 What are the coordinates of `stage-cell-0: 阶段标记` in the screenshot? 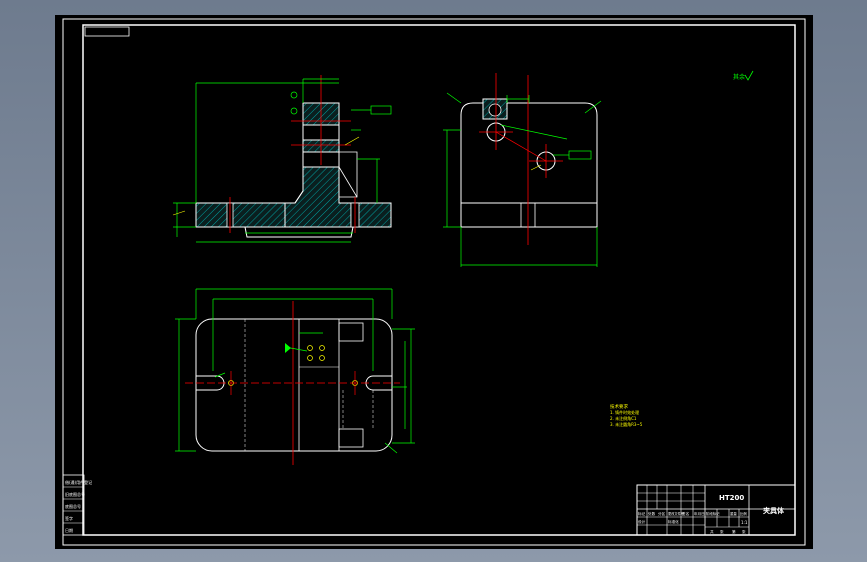 It's located at (713, 513).